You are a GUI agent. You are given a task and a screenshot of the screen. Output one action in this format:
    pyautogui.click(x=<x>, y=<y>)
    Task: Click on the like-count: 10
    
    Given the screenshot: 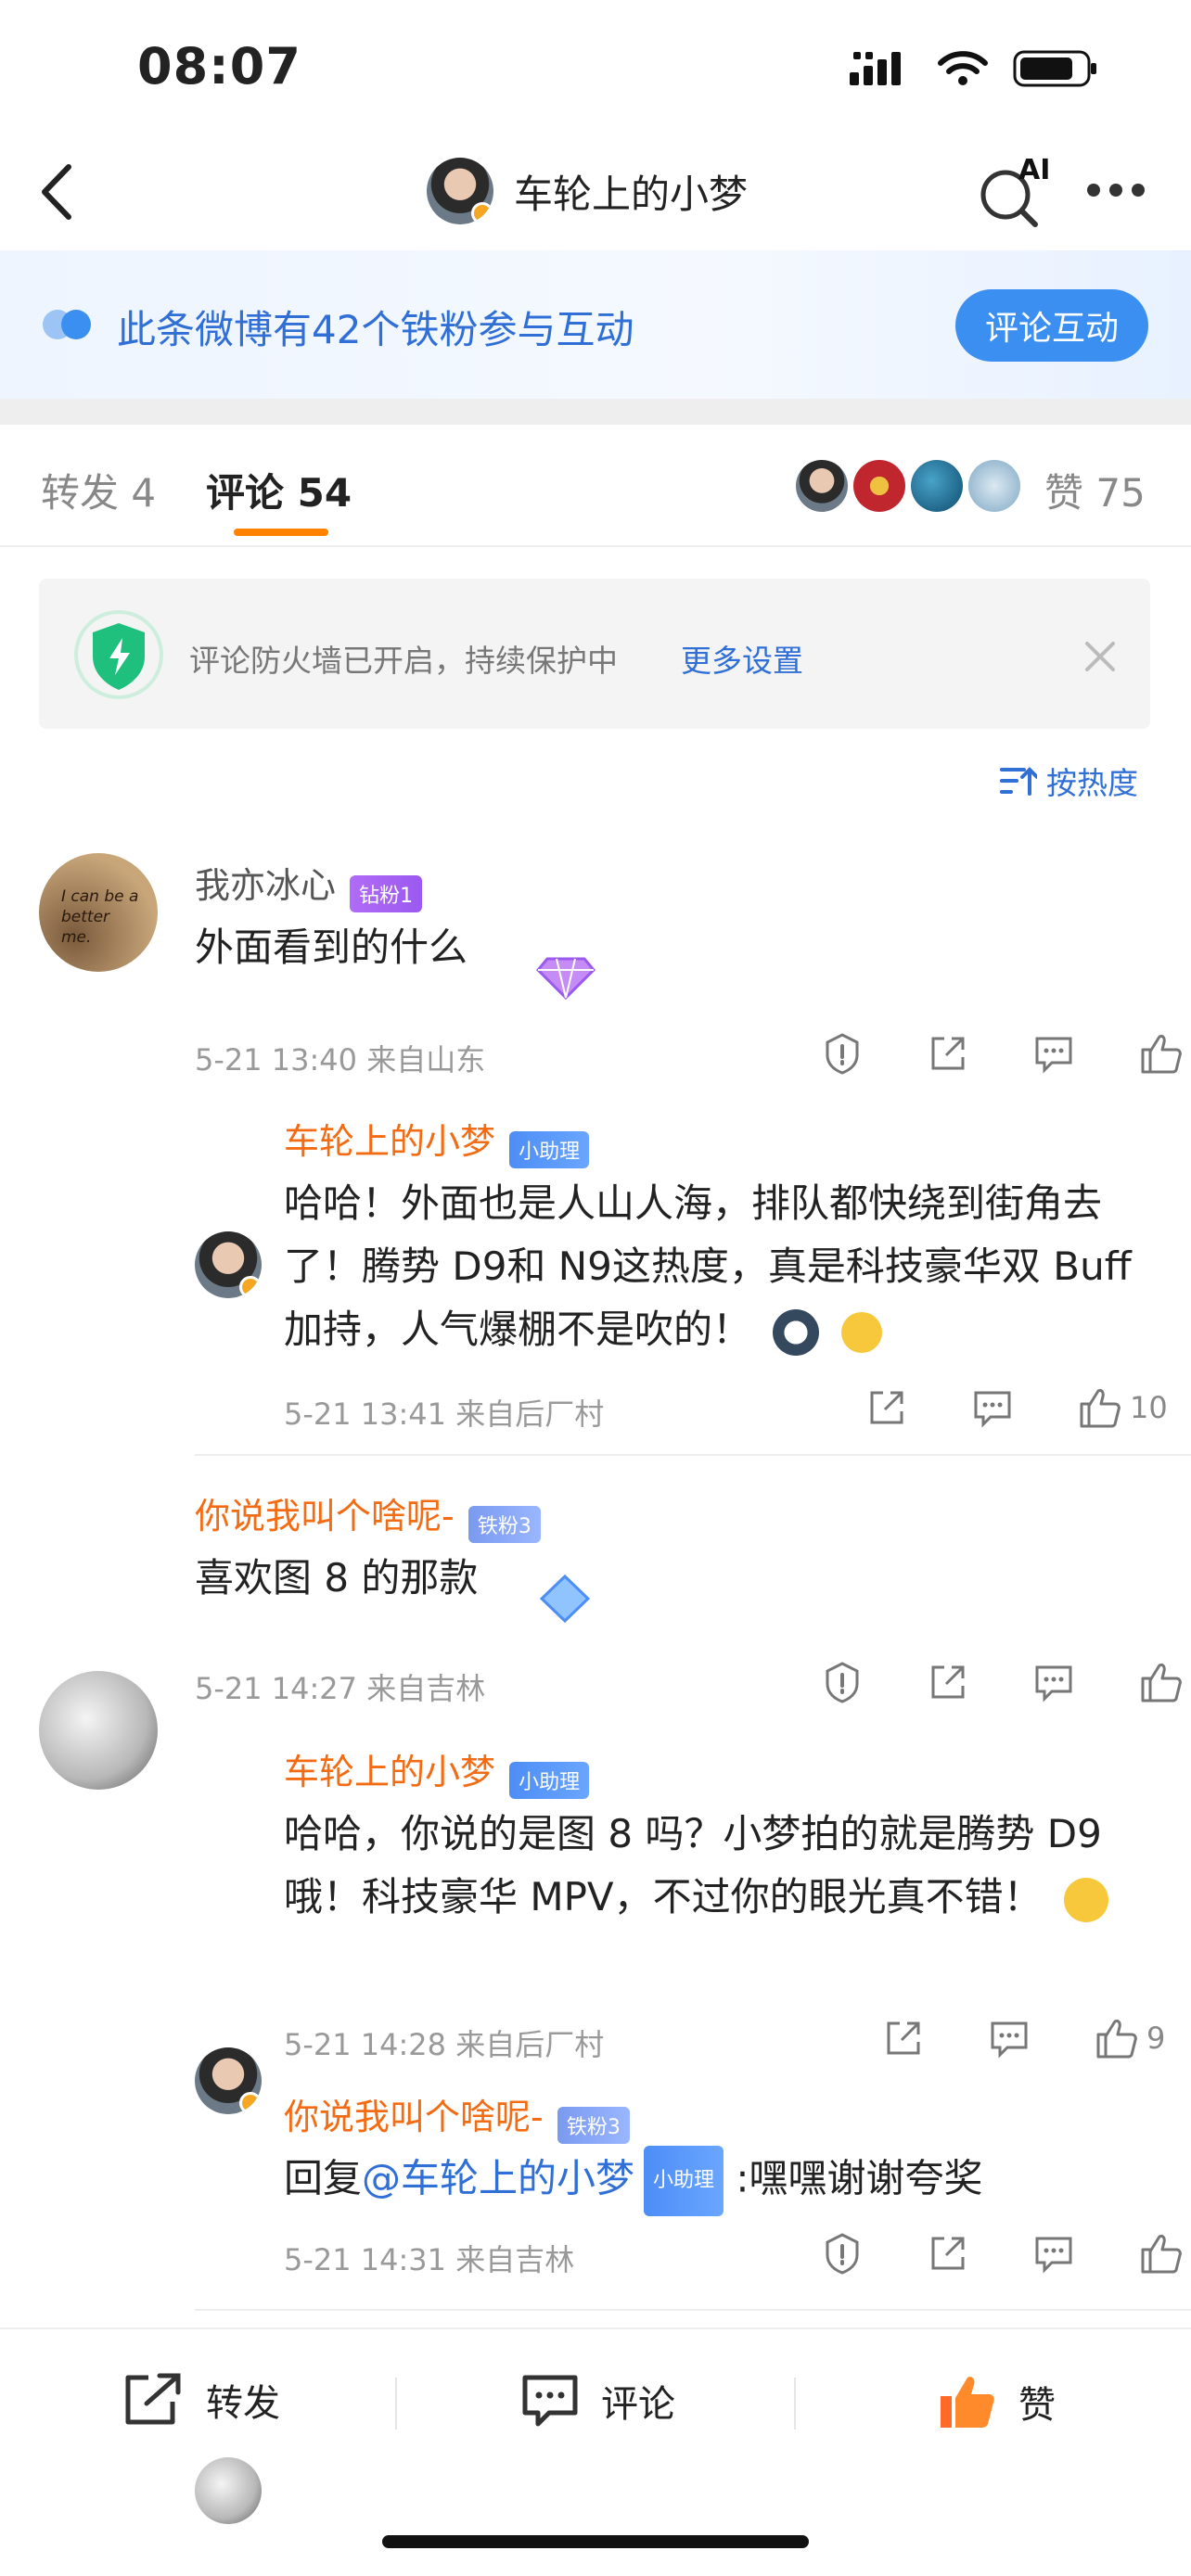 What is the action you would take?
    pyautogui.click(x=1149, y=1407)
    